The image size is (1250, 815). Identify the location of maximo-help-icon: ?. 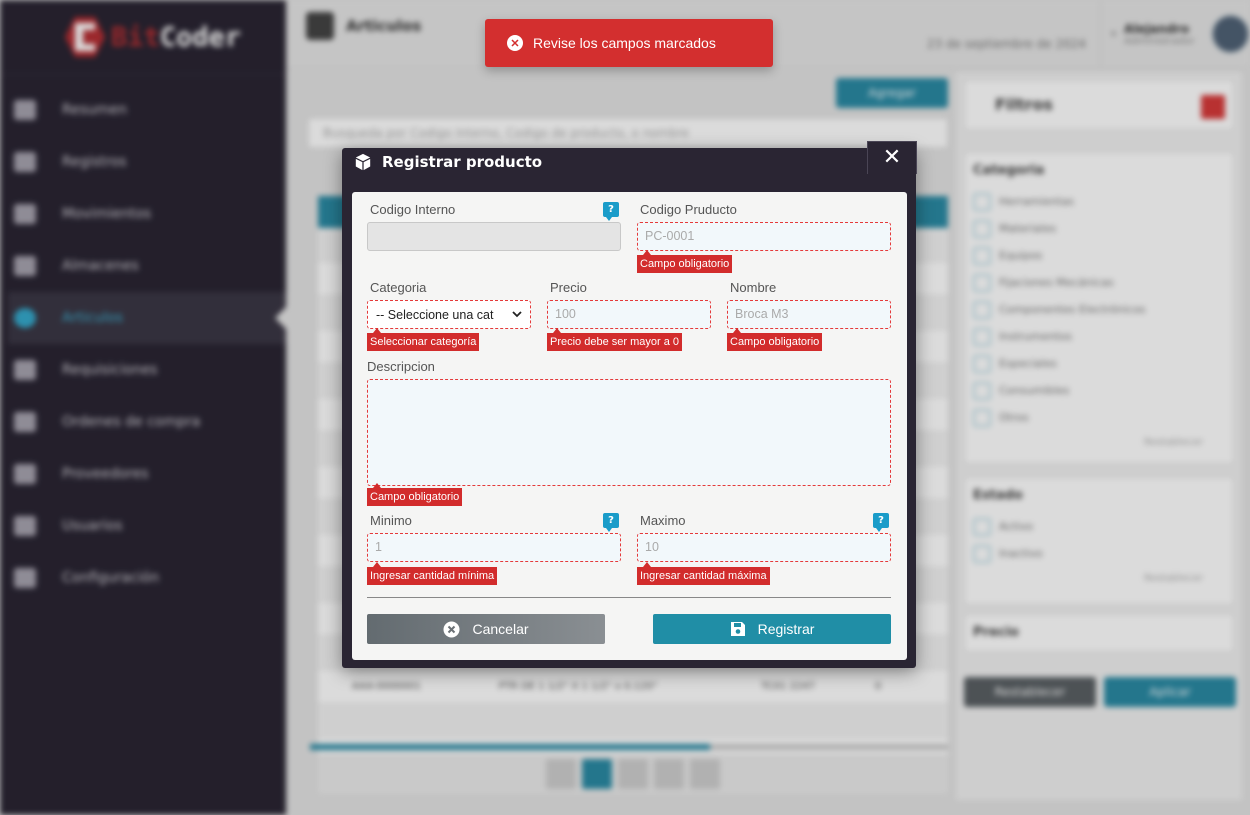
(881, 522).